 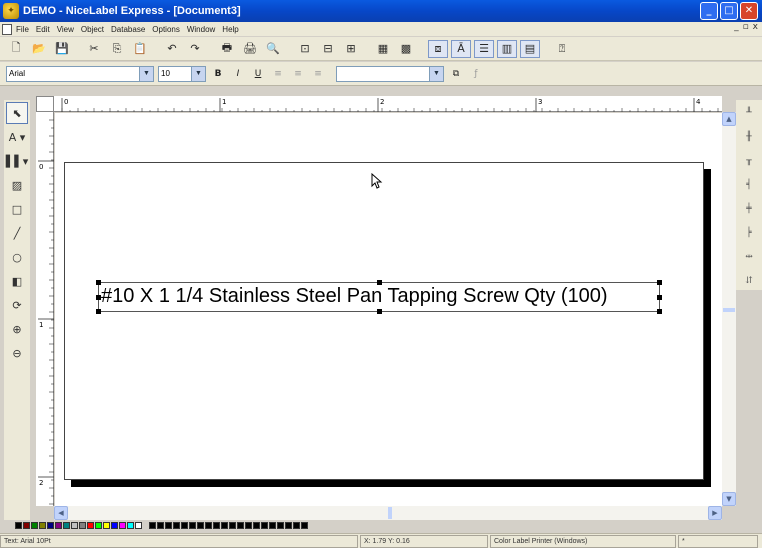 I want to click on grid-icon: ▦, so click(x=383, y=49).